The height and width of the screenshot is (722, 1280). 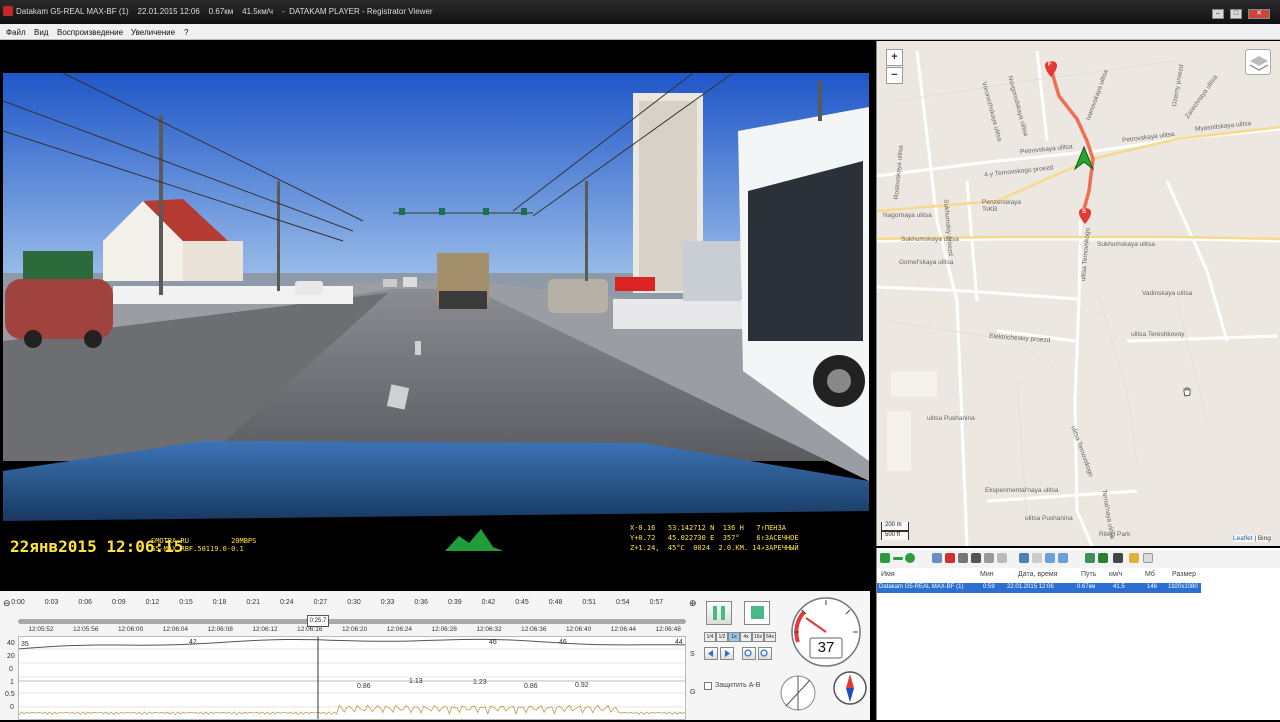 What do you see at coordinates (989, 558) in the screenshot?
I see `export-icon` at bounding box center [989, 558].